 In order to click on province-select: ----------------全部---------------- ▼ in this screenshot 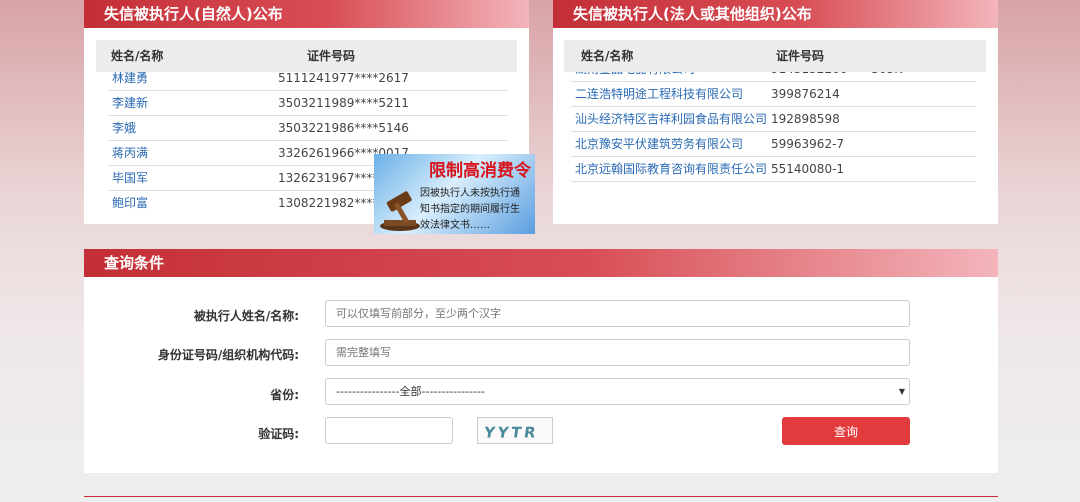, I will do `click(617, 391)`.